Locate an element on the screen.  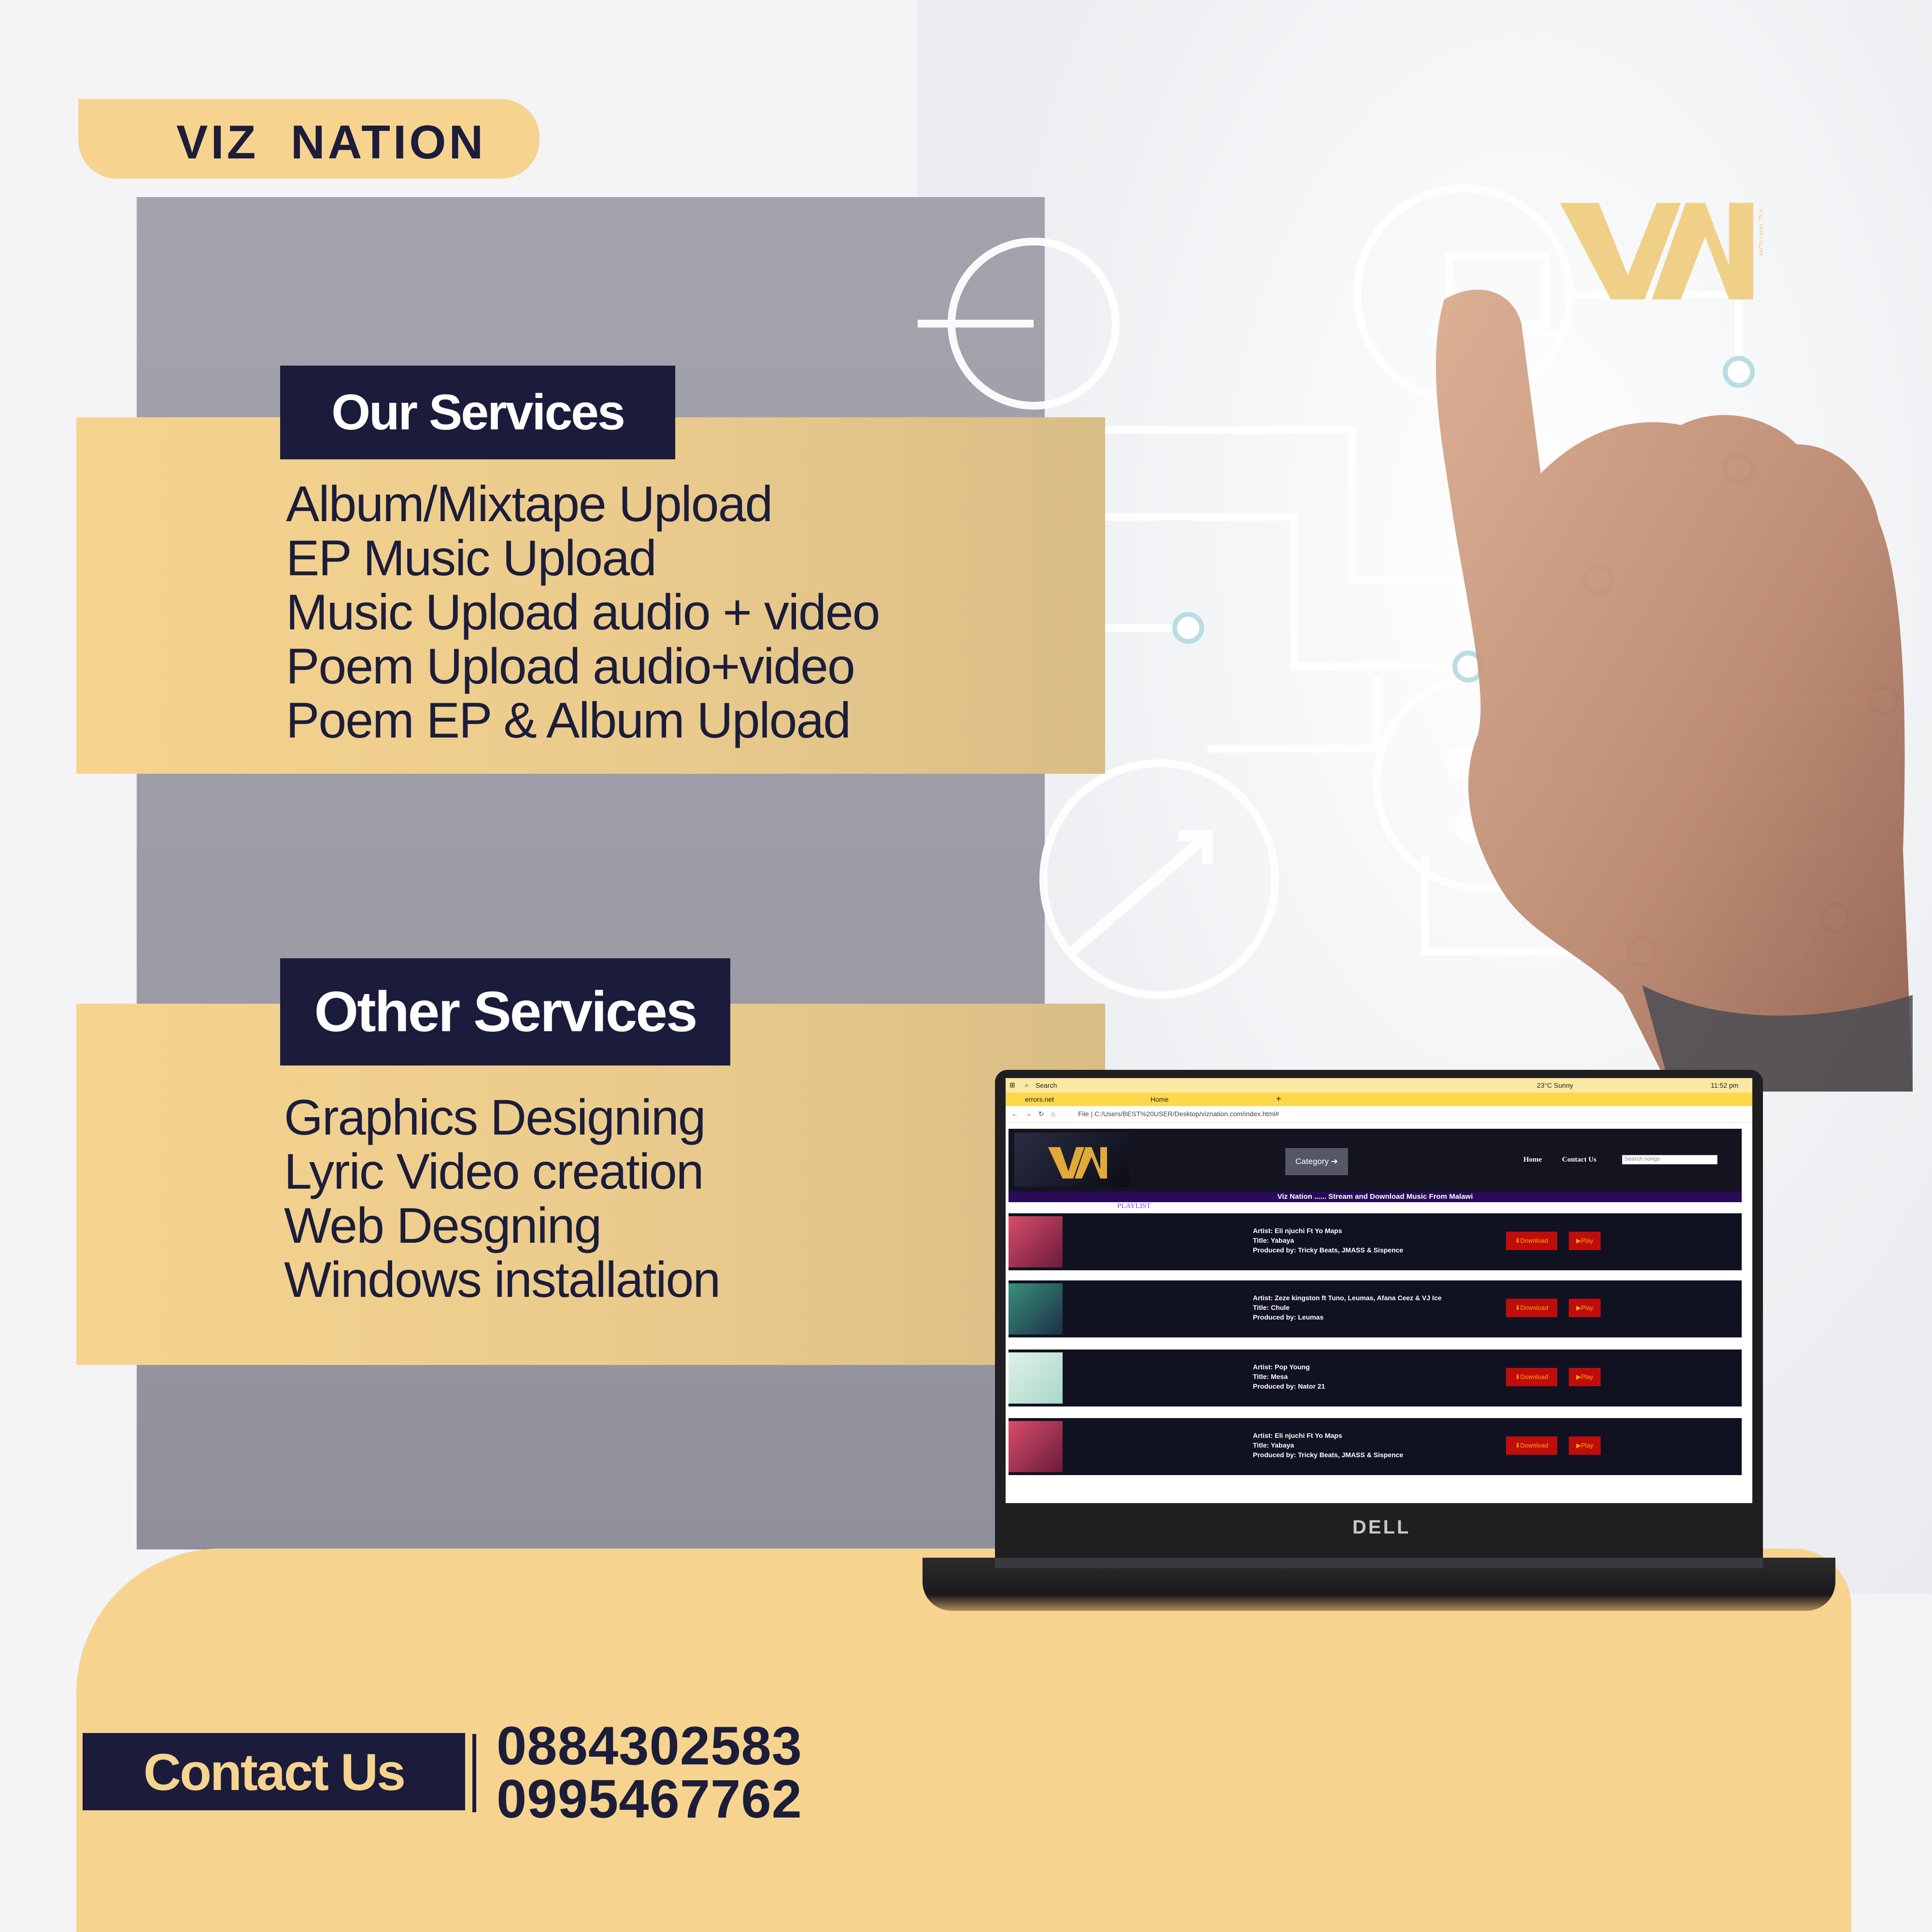
site-search-input: Search songs is located at coordinates (1670, 1160).